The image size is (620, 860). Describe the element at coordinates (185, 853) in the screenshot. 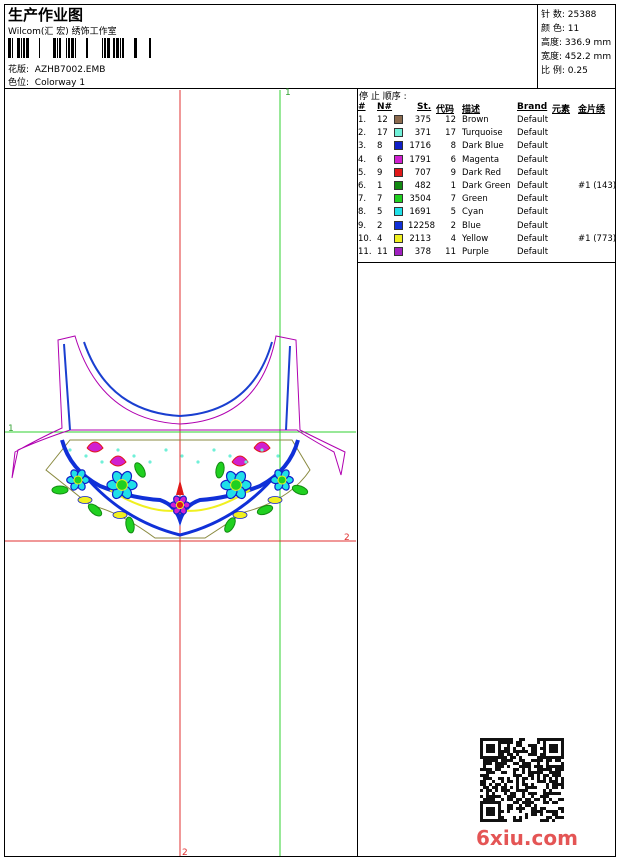

I see `guide-label-v2: 2` at that location.